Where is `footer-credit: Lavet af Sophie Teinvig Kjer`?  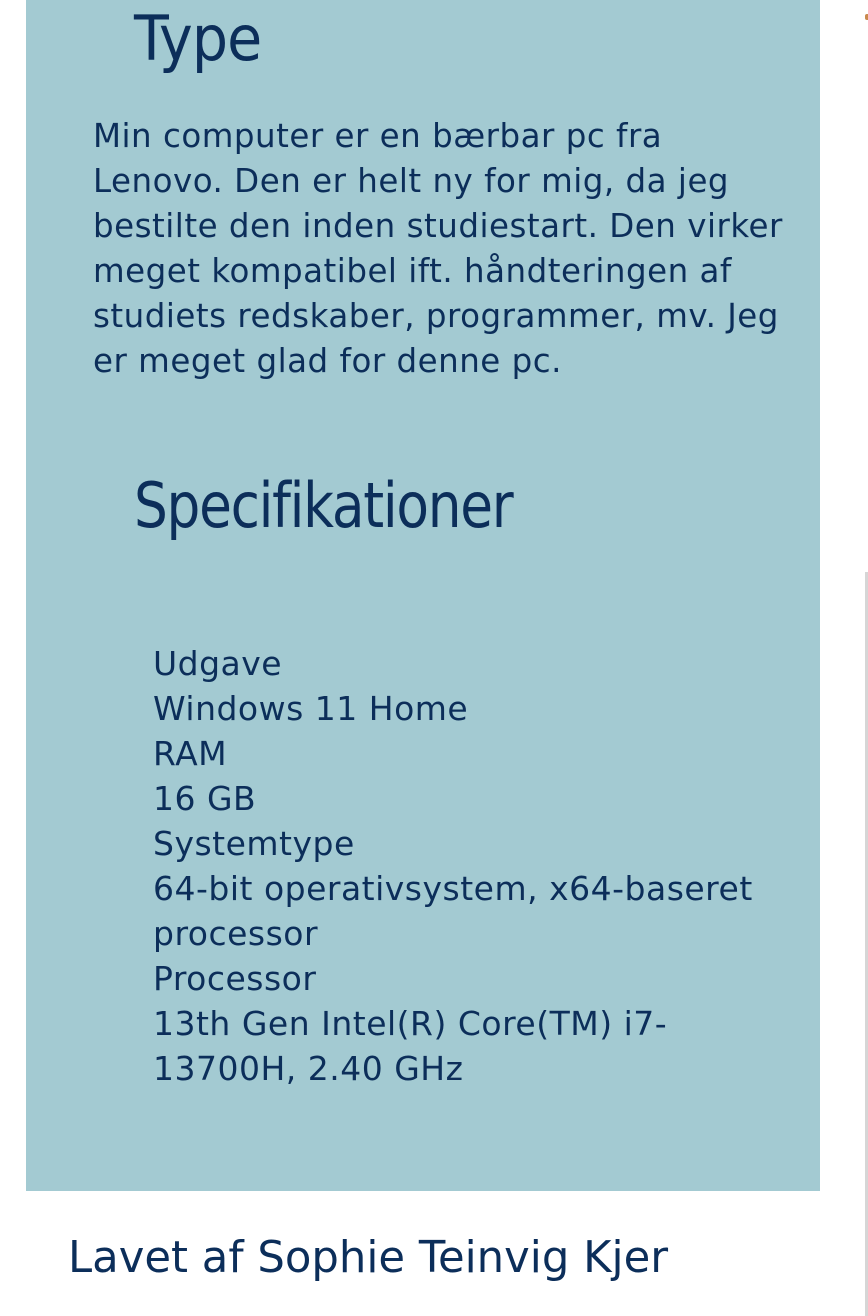 footer-credit: Lavet af Sophie Teinvig Kjer is located at coordinates (368, 1257).